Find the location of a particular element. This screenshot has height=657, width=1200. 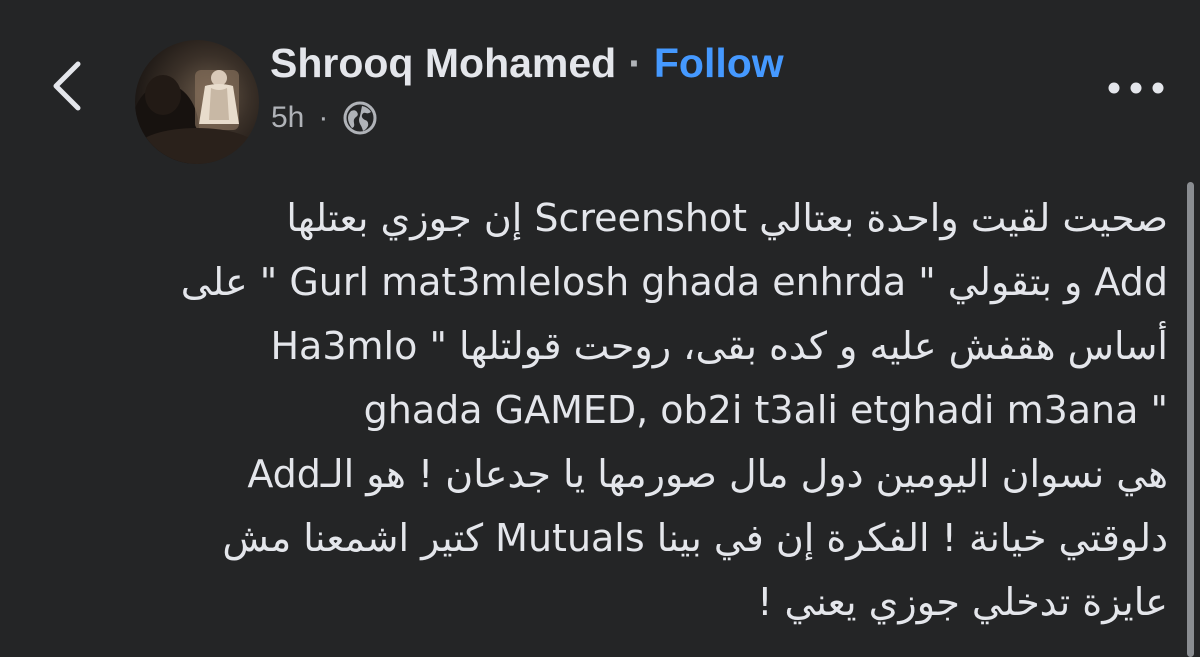

ellipsis-icon is located at coordinates (1136, 90).